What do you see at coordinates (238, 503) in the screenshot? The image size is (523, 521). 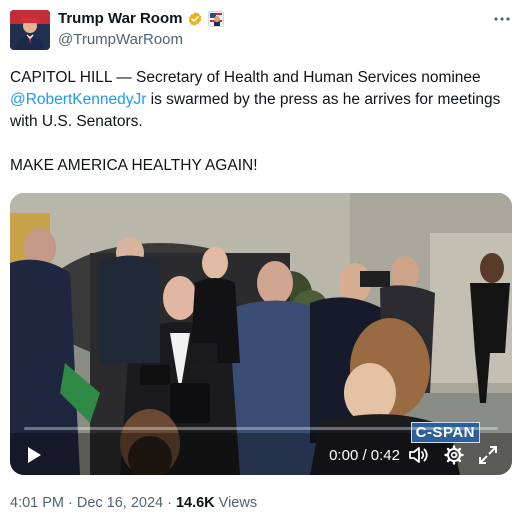 I see `views-label: Views` at bounding box center [238, 503].